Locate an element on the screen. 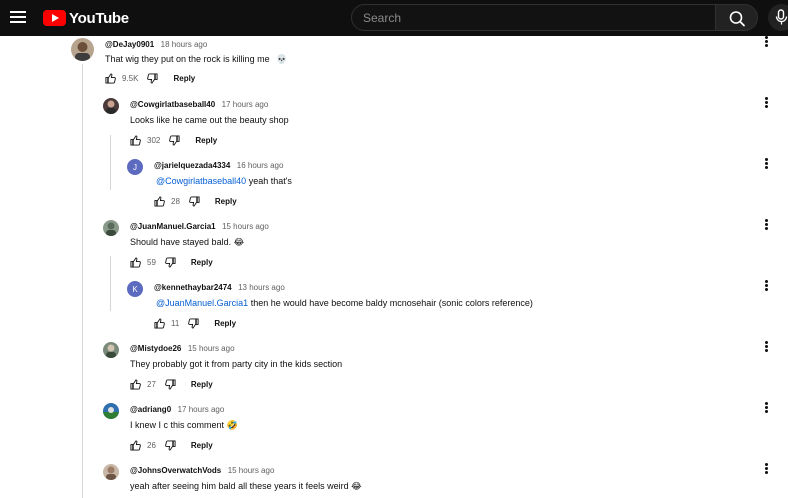 The image size is (788, 498). comment-actions: 26 Reply is located at coordinates (171, 445).